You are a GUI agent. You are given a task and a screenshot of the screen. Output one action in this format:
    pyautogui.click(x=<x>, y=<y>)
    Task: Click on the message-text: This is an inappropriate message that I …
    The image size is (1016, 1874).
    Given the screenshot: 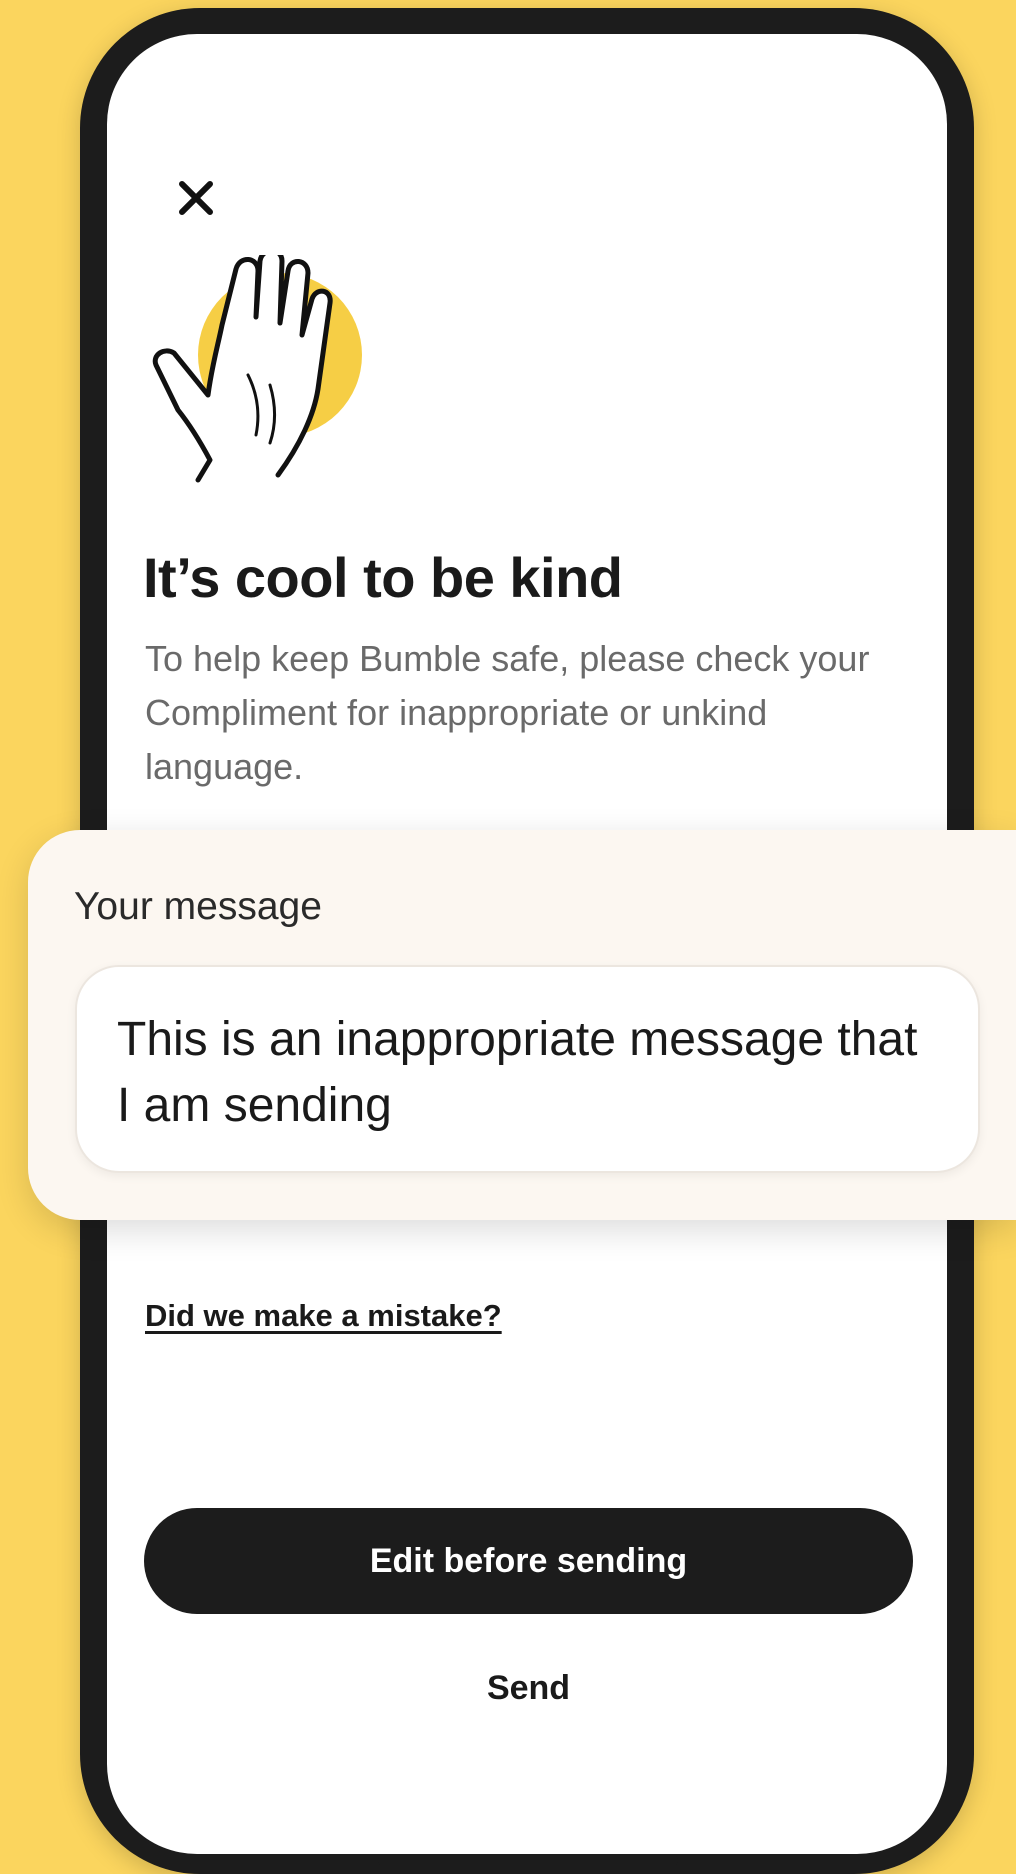 What is the action you would take?
    pyautogui.click(x=527, y=1069)
    